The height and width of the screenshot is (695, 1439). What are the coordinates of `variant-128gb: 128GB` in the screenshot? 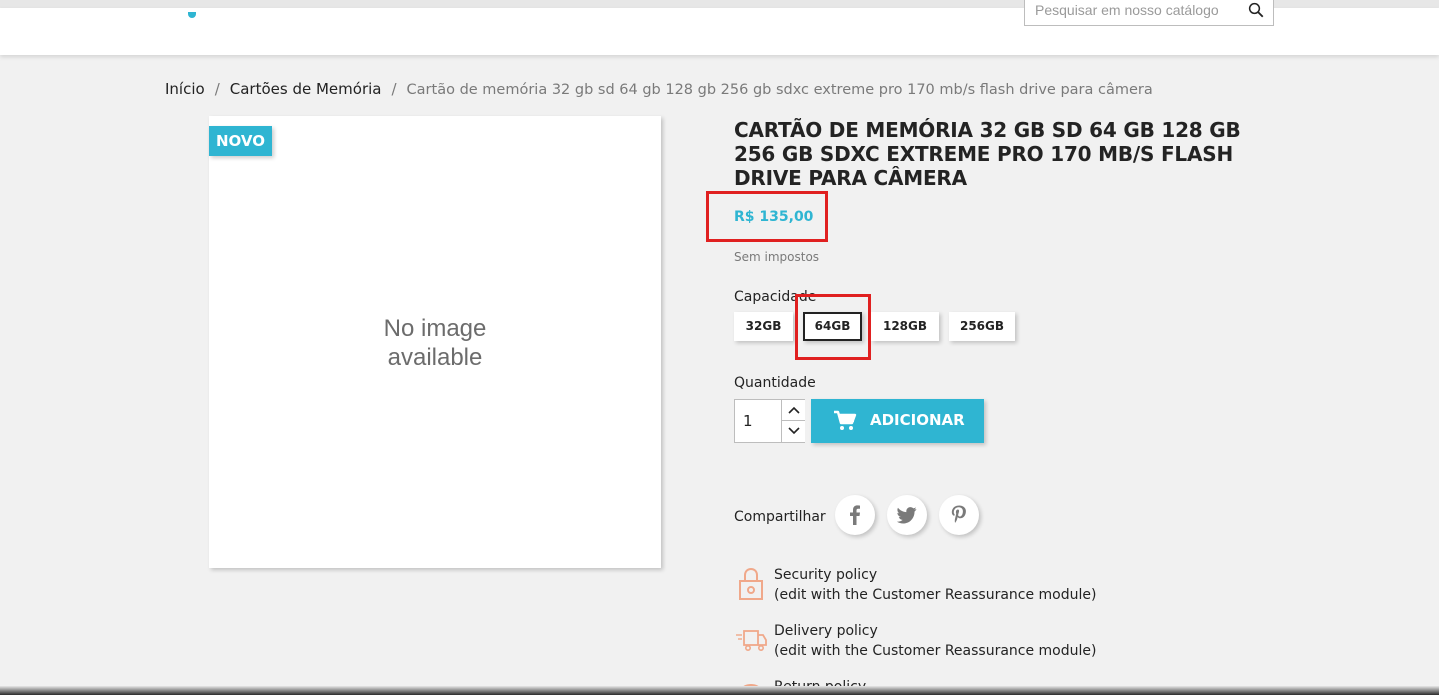 It's located at (905, 326).